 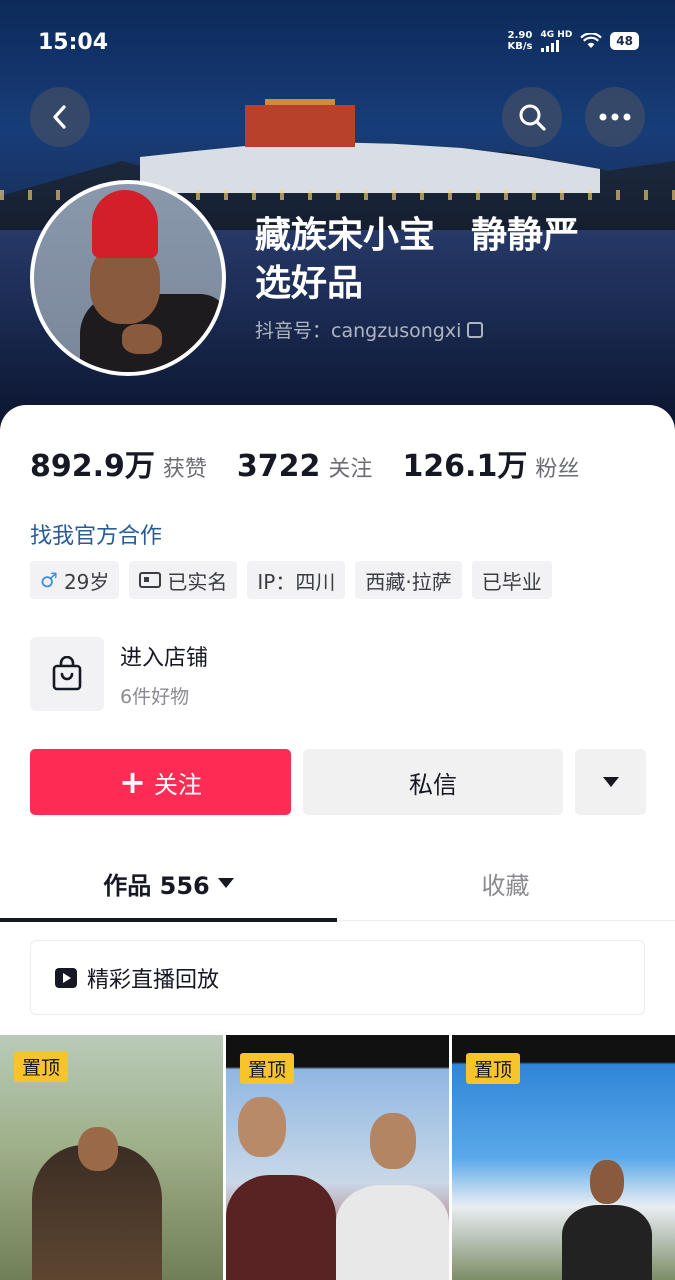 I want to click on search-icon, so click(x=532, y=117).